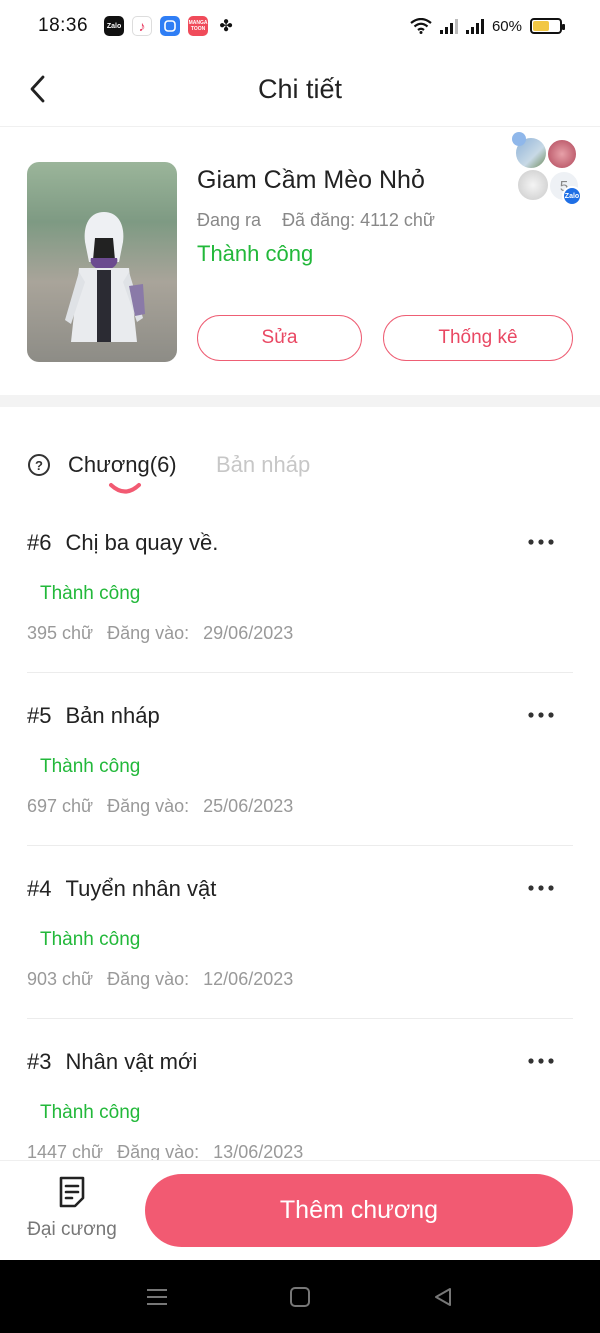 Image resolution: width=600 pixels, height=1333 pixels. I want to click on chapter-date: 25/06/2023, so click(248, 806).